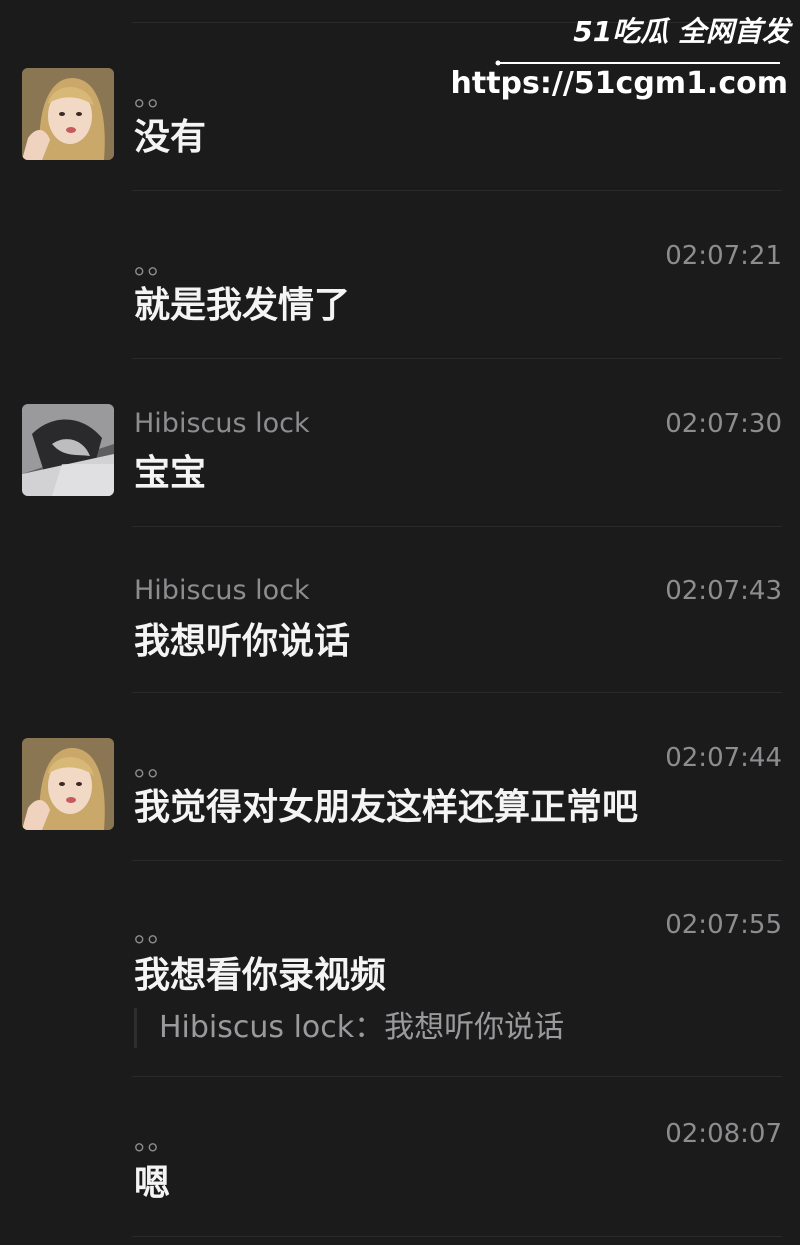 This screenshot has width=800, height=1245. I want to click on male-avatar, so click(68, 450).